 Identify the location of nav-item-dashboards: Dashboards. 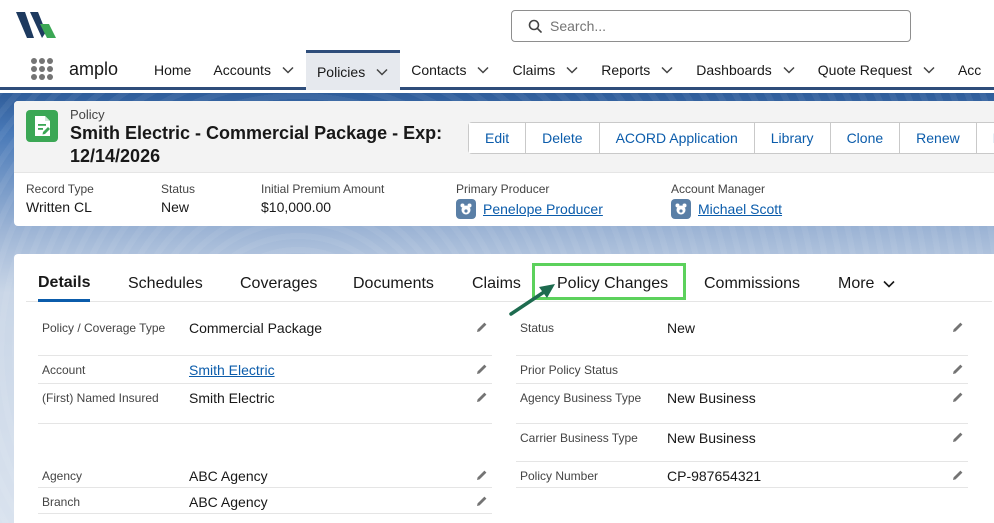
(746, 70).